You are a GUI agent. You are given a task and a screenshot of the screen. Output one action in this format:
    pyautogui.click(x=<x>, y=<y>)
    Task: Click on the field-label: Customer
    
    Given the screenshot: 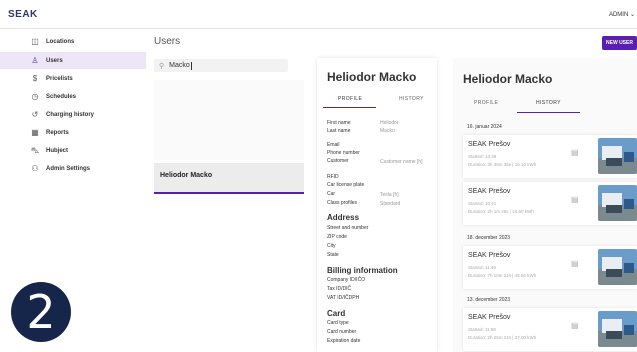 What is the action you would take?
    pyautogui.click(x=338, y=161)
    